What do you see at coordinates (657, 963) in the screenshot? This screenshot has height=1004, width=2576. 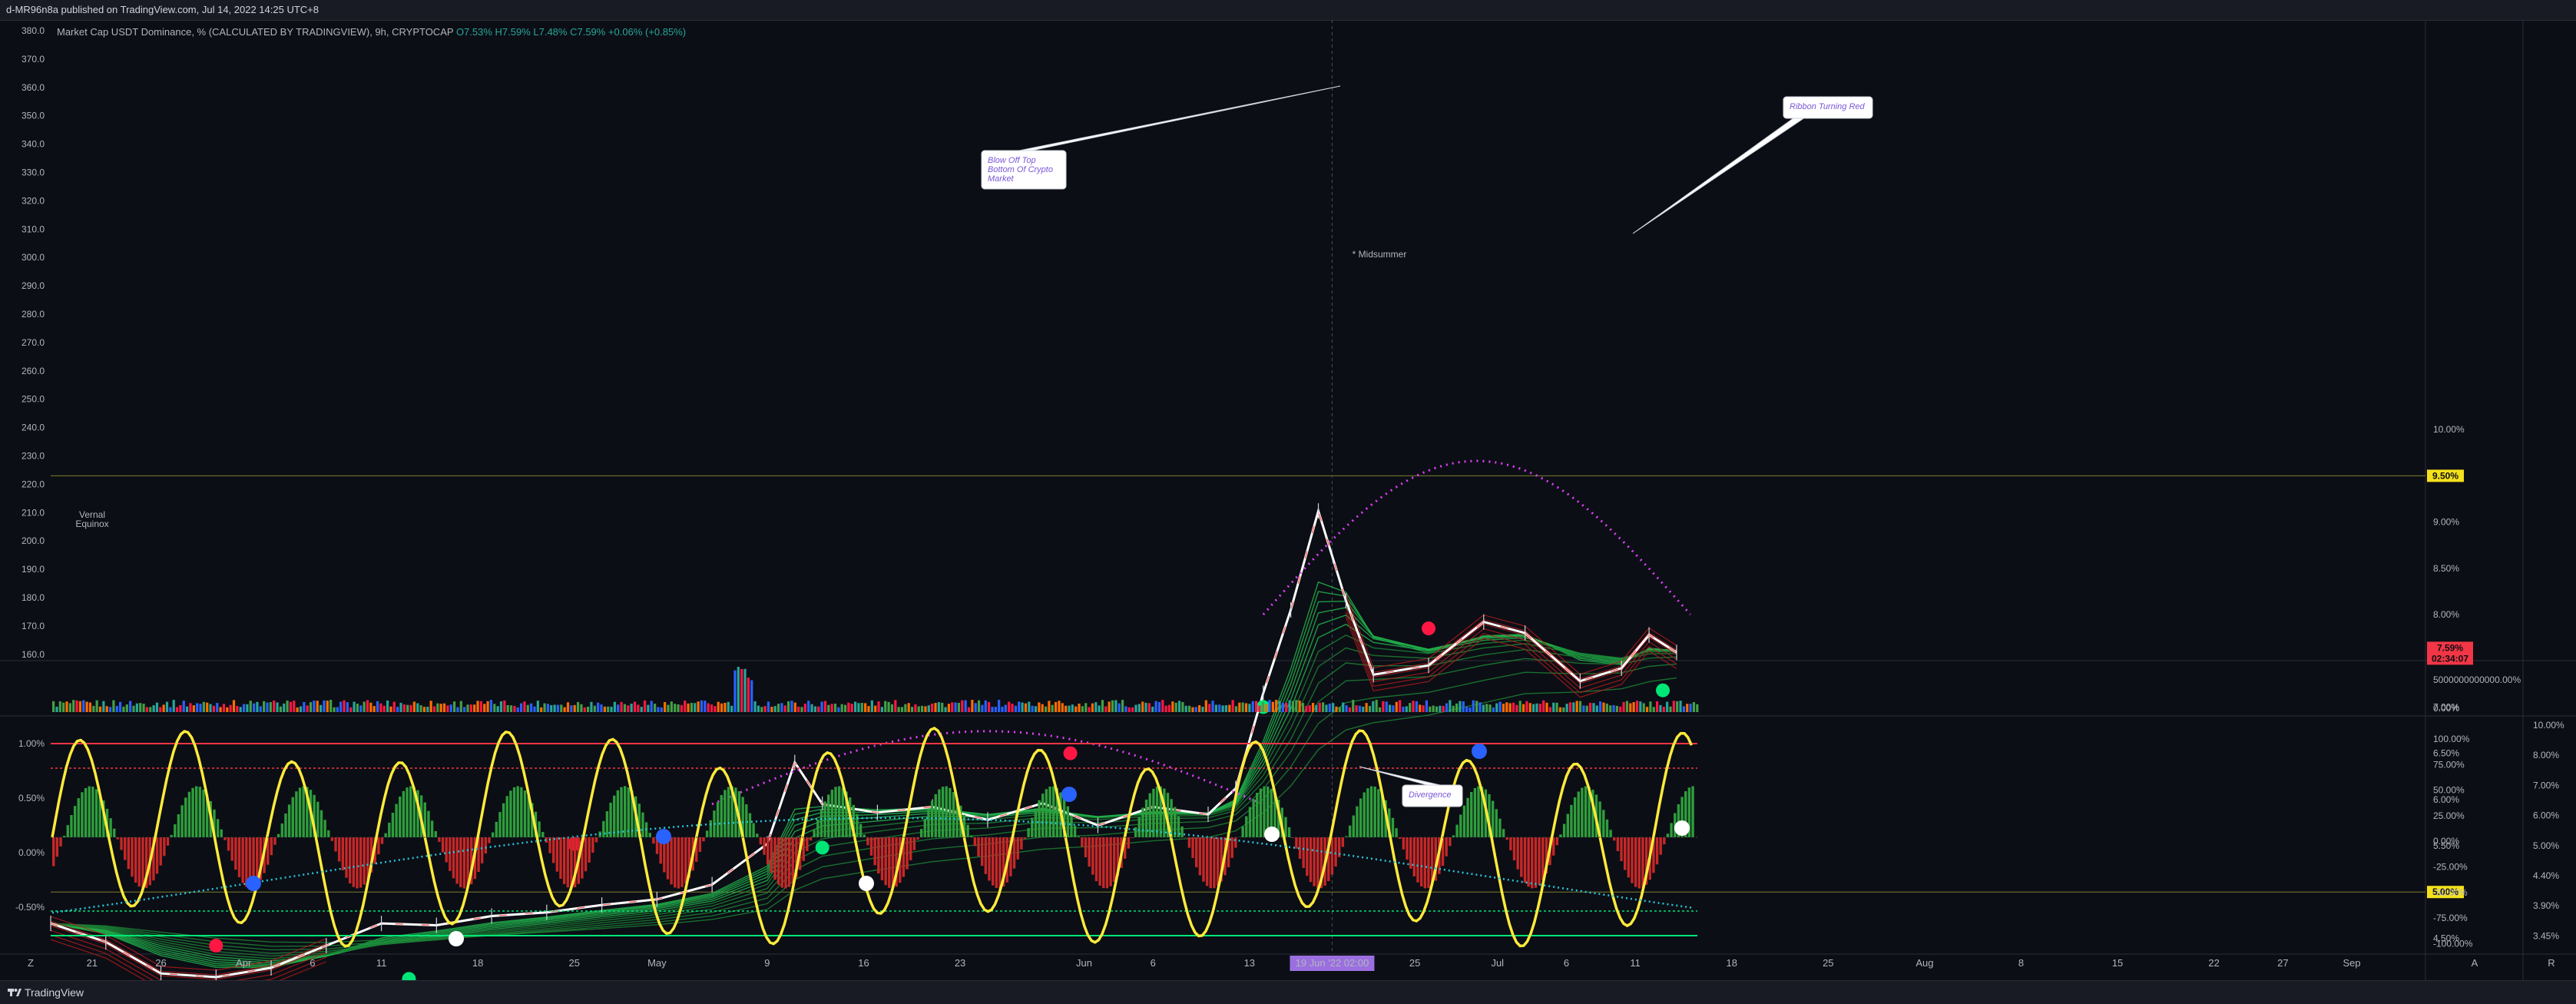 I see `time-axis-tick: May` at bounding box center [657, 963].